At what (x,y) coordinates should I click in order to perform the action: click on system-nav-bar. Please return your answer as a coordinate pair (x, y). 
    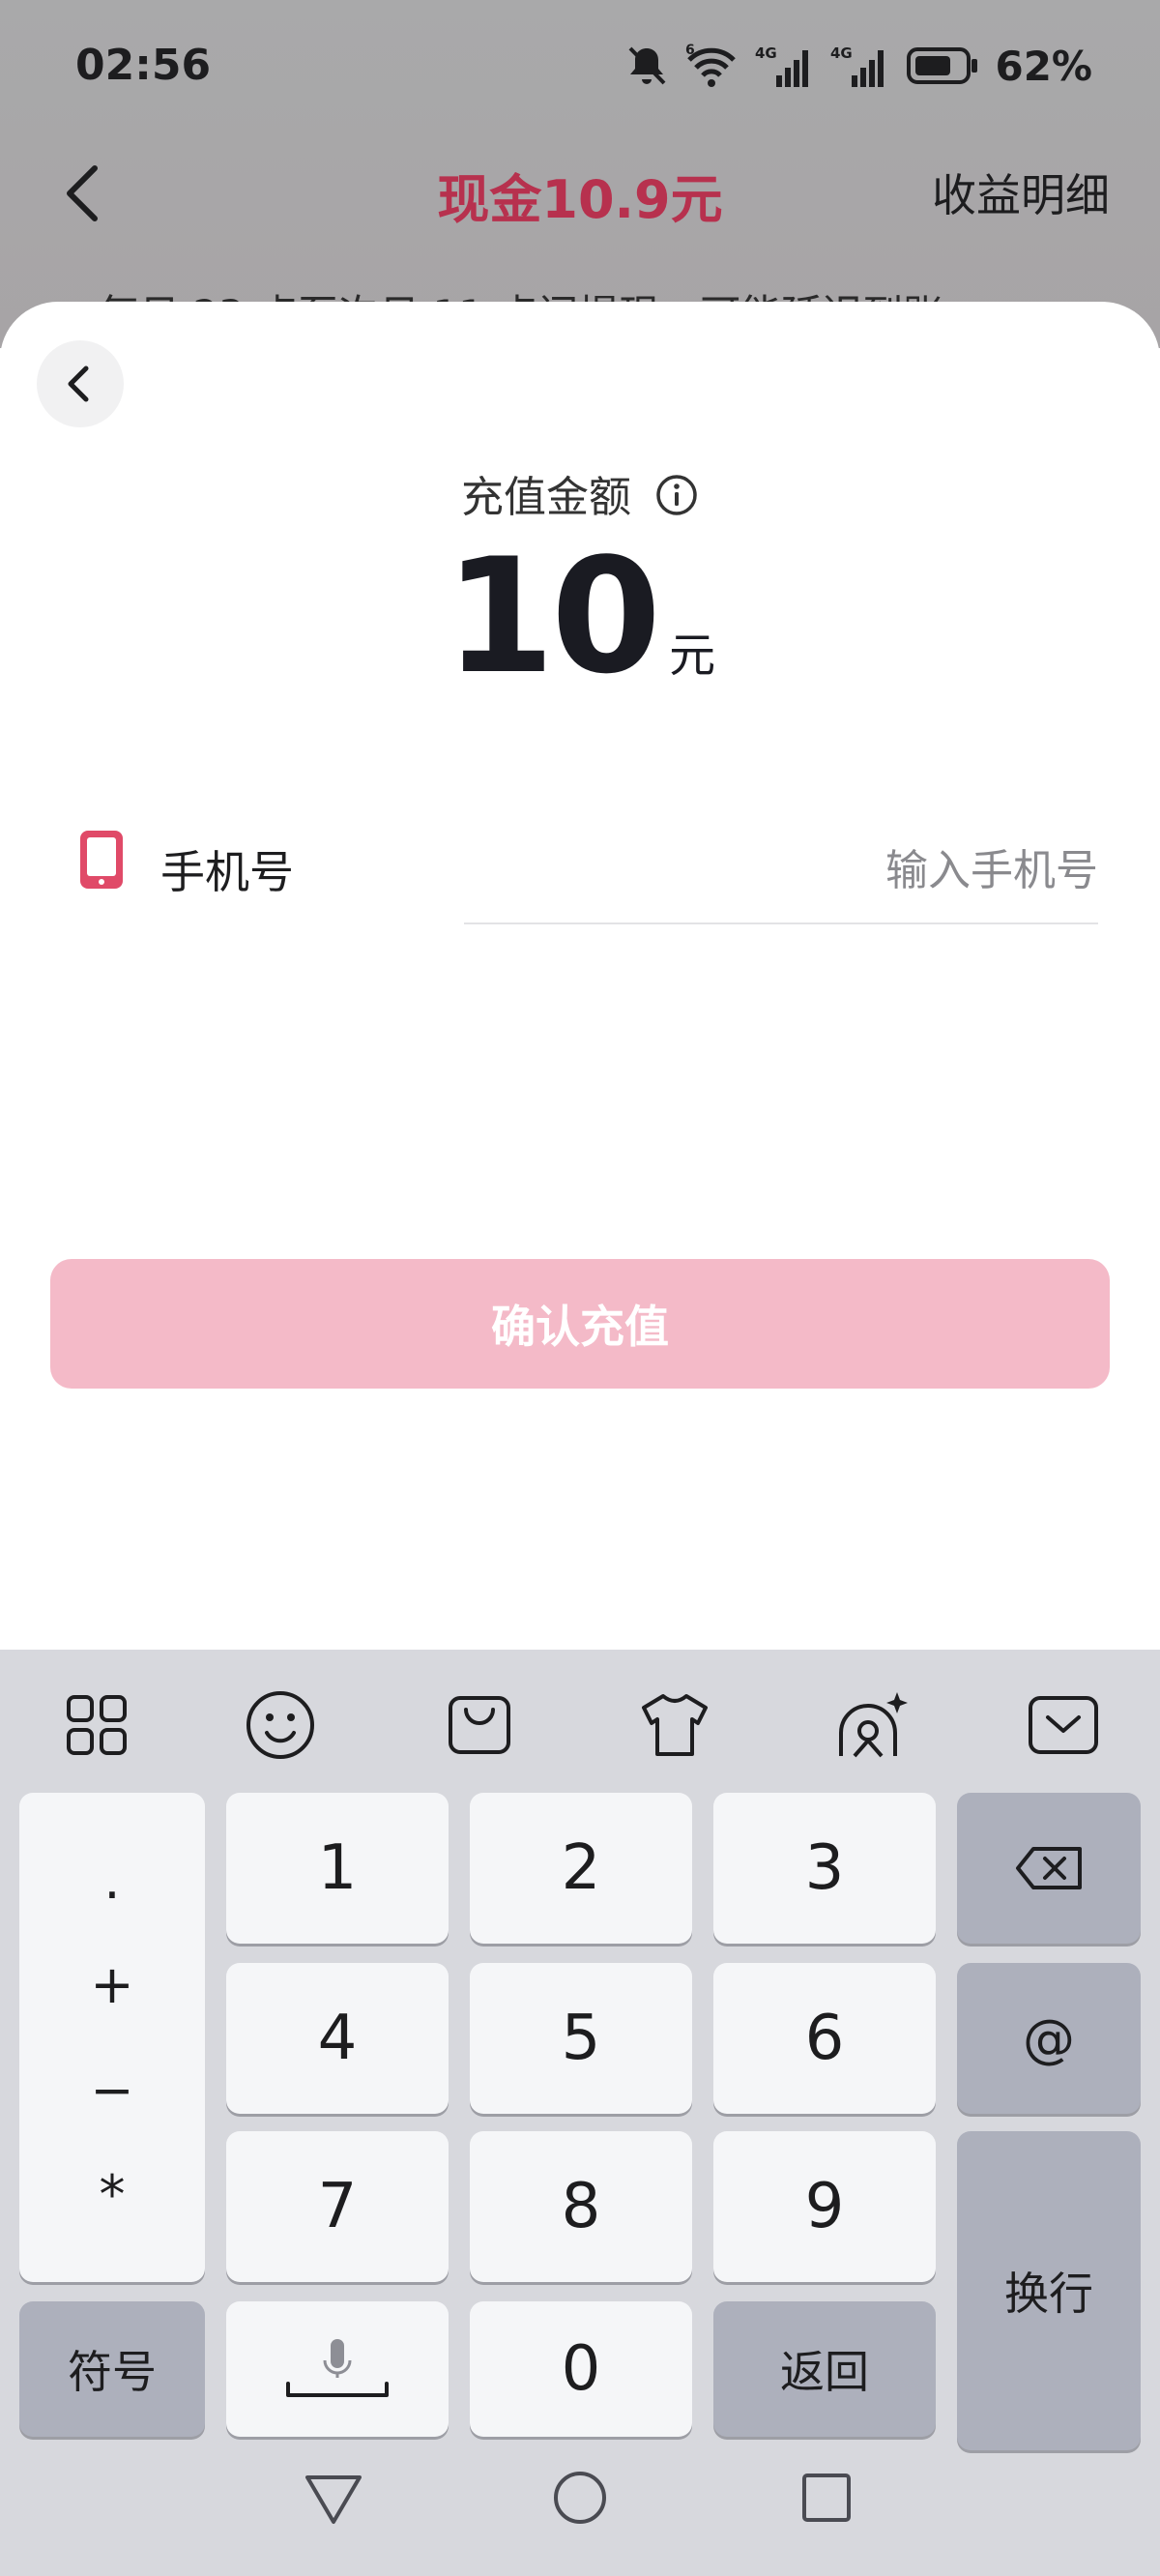
    Looking at the image, I should click on (580, 2497).